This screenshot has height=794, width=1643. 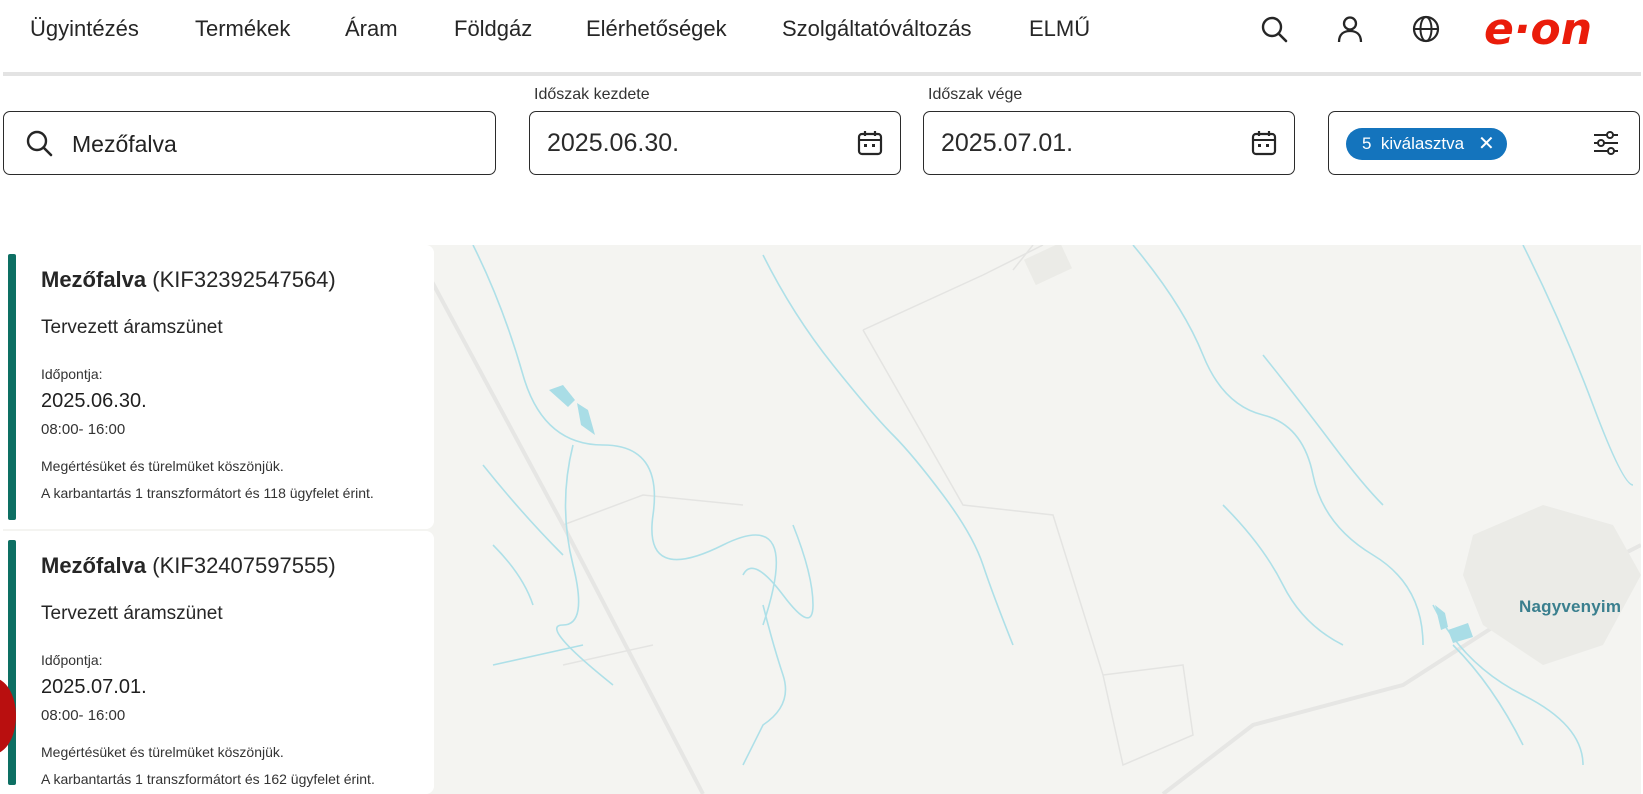 I want to click on nav-item-termekek: Termékek, so click(x=242, y=29).